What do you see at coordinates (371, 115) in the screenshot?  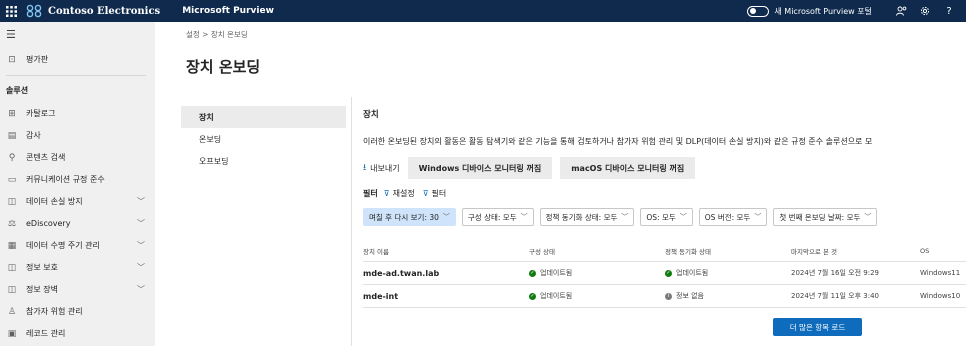 I see `section-title: 장치` at bounding box center [371, 115].